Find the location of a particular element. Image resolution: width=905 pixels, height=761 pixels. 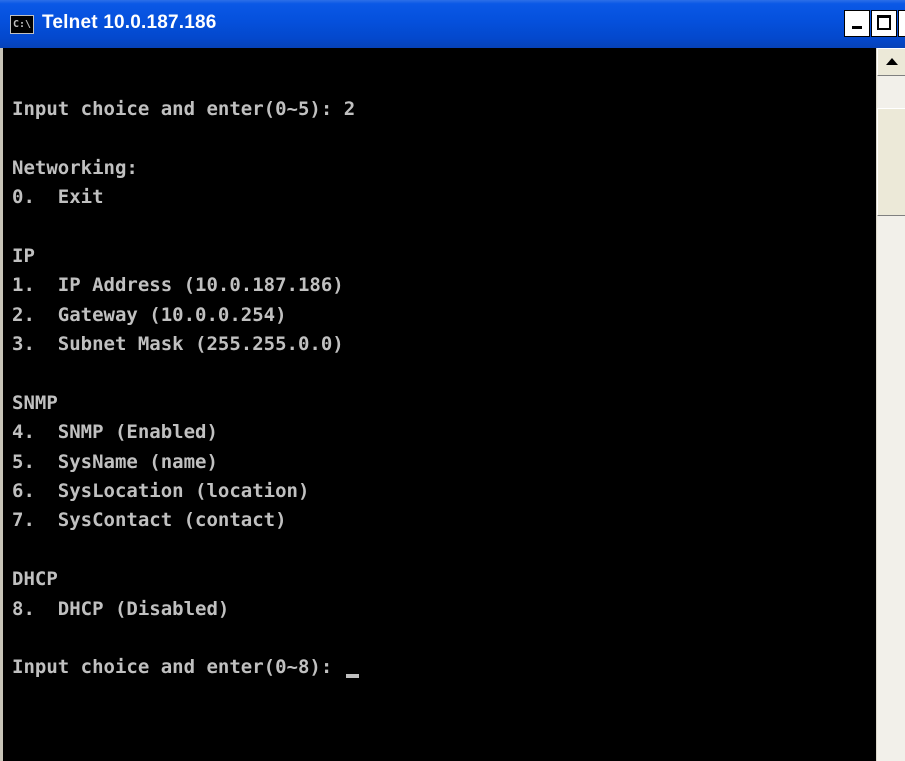

console-icon: C:\ is located at coordinates (22, 24).